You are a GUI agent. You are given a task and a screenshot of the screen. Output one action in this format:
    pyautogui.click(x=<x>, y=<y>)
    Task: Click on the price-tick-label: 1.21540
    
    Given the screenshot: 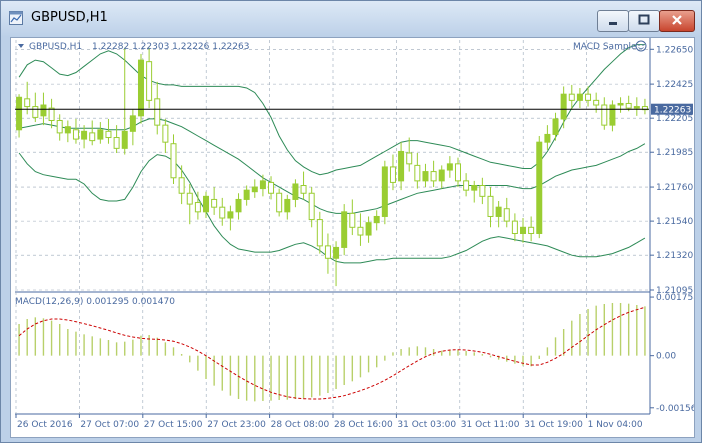 What is the action you would take?
    pyautogui.click(x=674, y=222)
    